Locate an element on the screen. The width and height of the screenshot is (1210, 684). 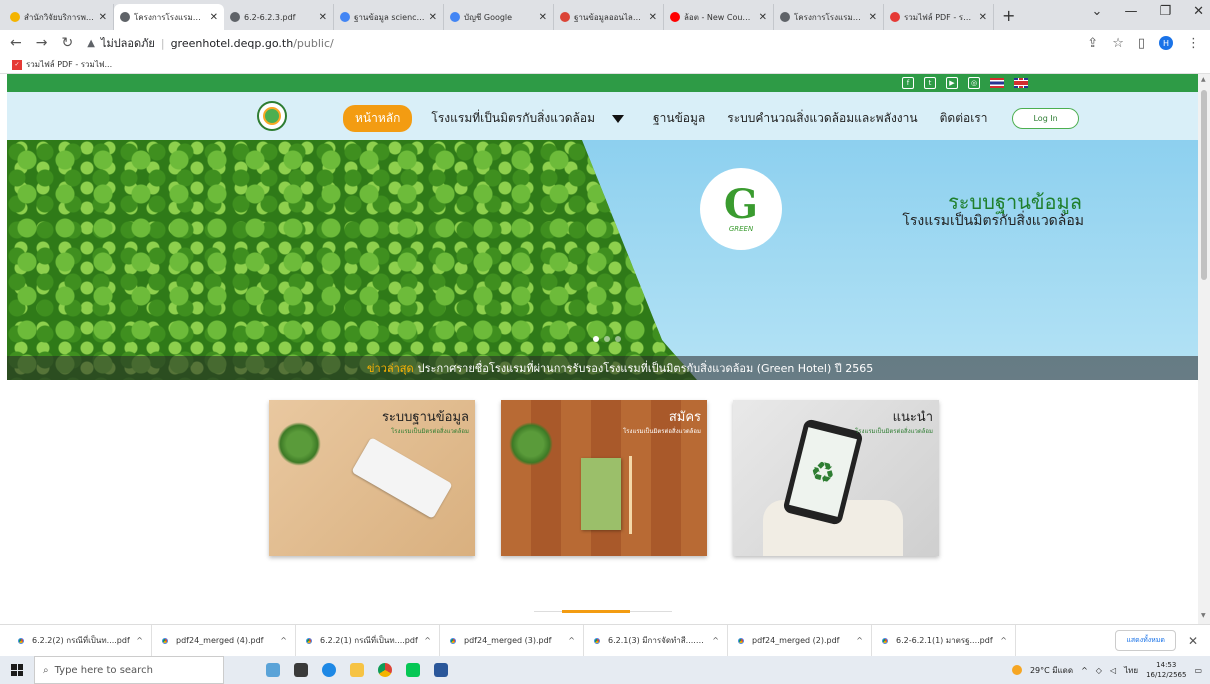
browser-tab: บัญชี Google ✕ is located at coordinates (499, 17).